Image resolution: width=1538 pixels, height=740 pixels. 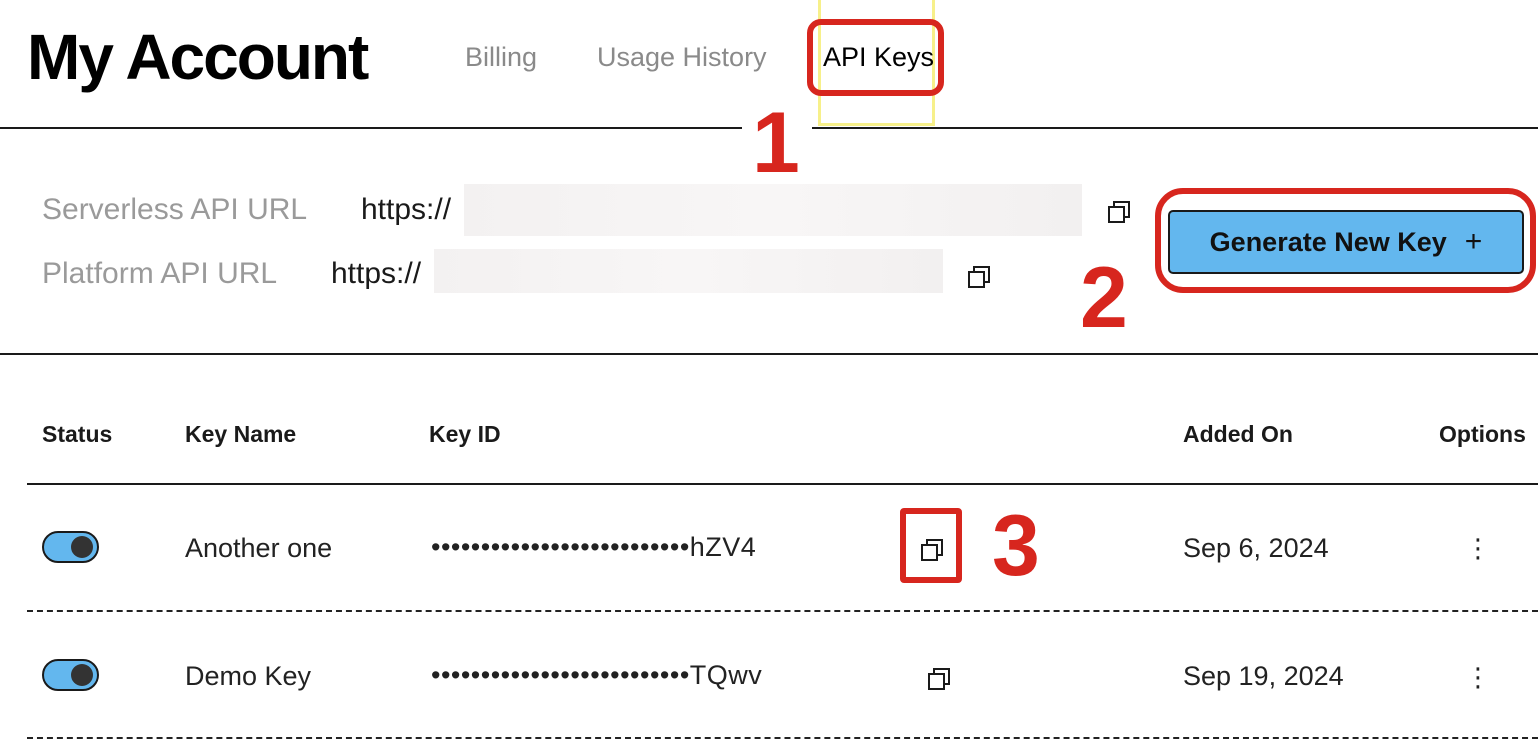 What do you see at coordinates (198, 57) in the screenshot?
I see `page-title: My Account` at bounding box center [198, 57].